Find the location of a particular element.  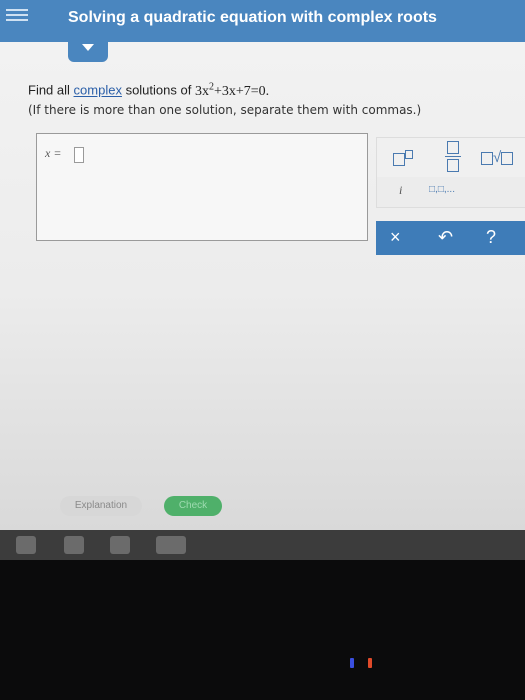

exponent-key is located at coordinates (403, 158).